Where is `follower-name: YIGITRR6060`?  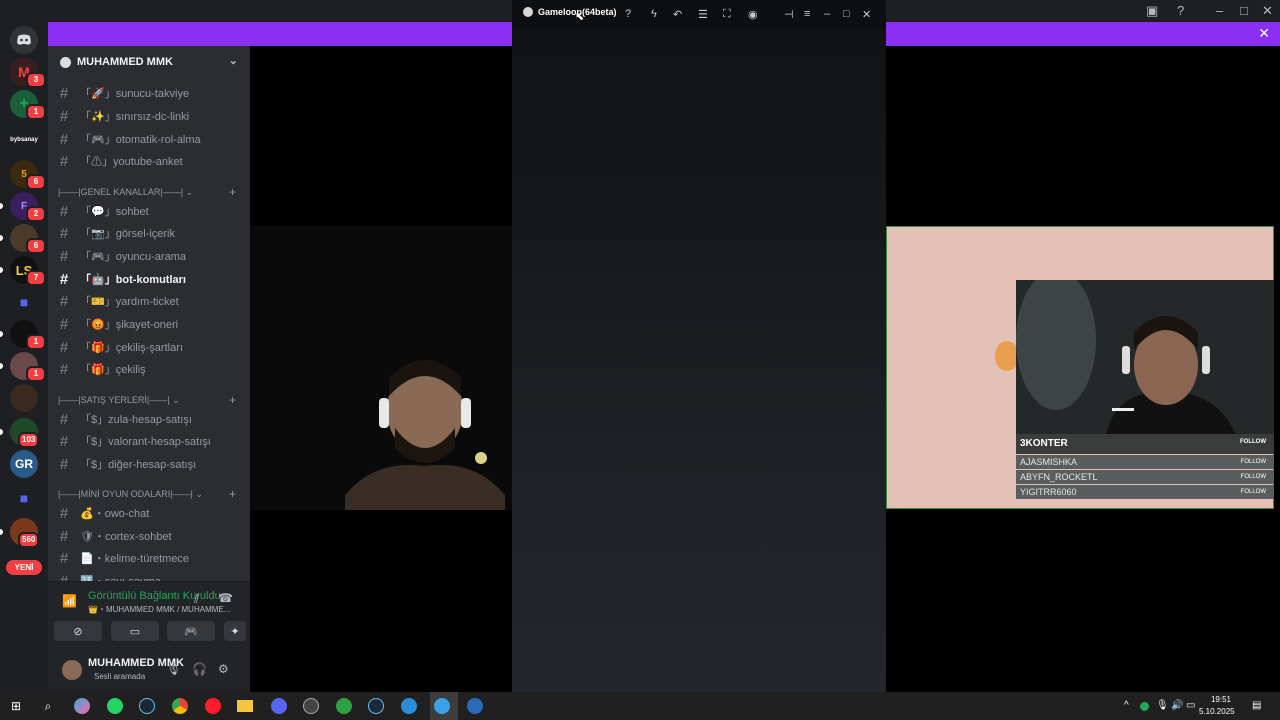 follower-name: YIGITRR6060 is located at coordinates (1048, 492).